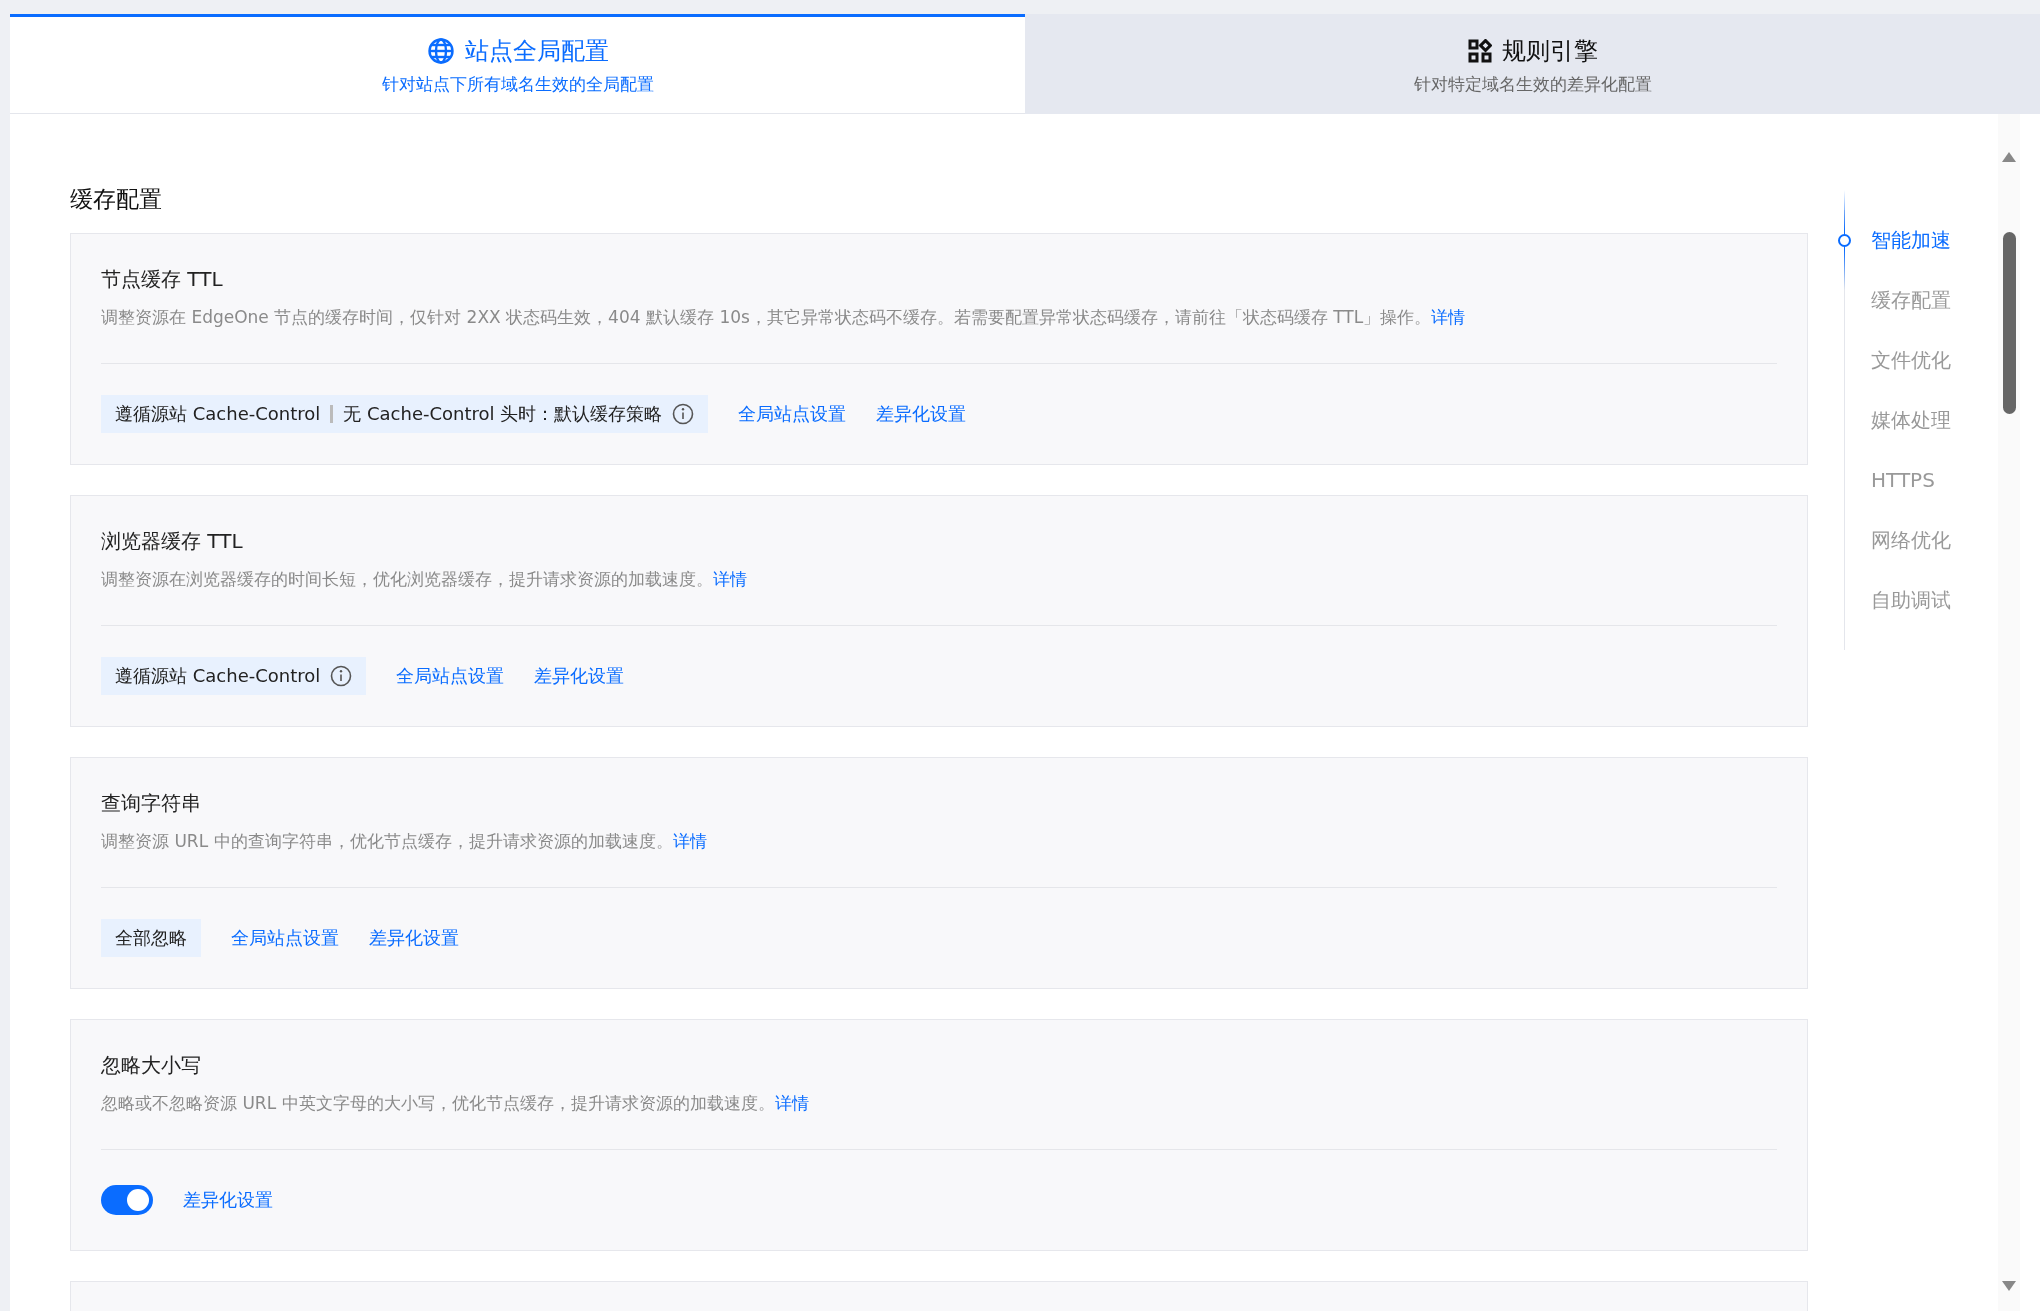 The height and width of the screenshot is (1311, 2040). What do you see at coordinates (1479, 51) in the screenshot?
I see `grid-icon` at bounding box center [1479, 51].